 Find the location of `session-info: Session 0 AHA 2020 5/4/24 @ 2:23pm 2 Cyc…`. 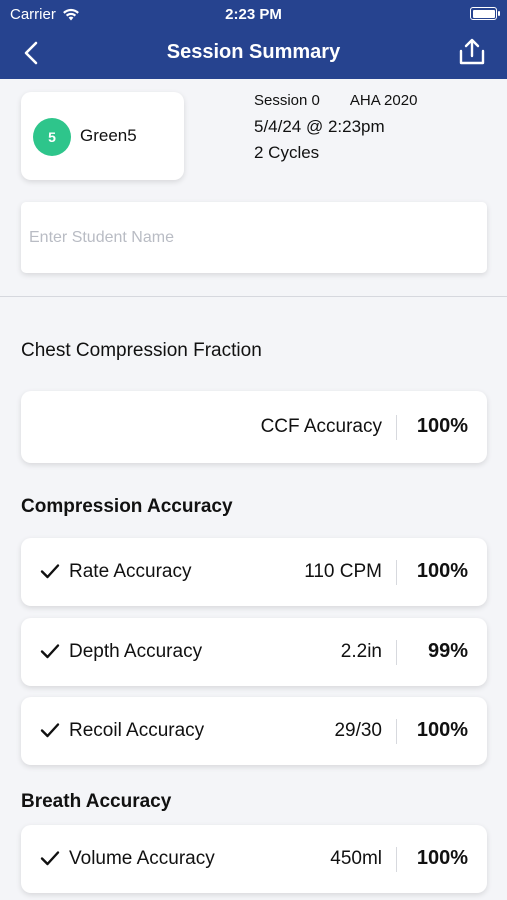

session-info: Session 0 AHA 2020 5/4/24 @ 2:23pm 2 Cyc… is located at coordinates (335, 127).